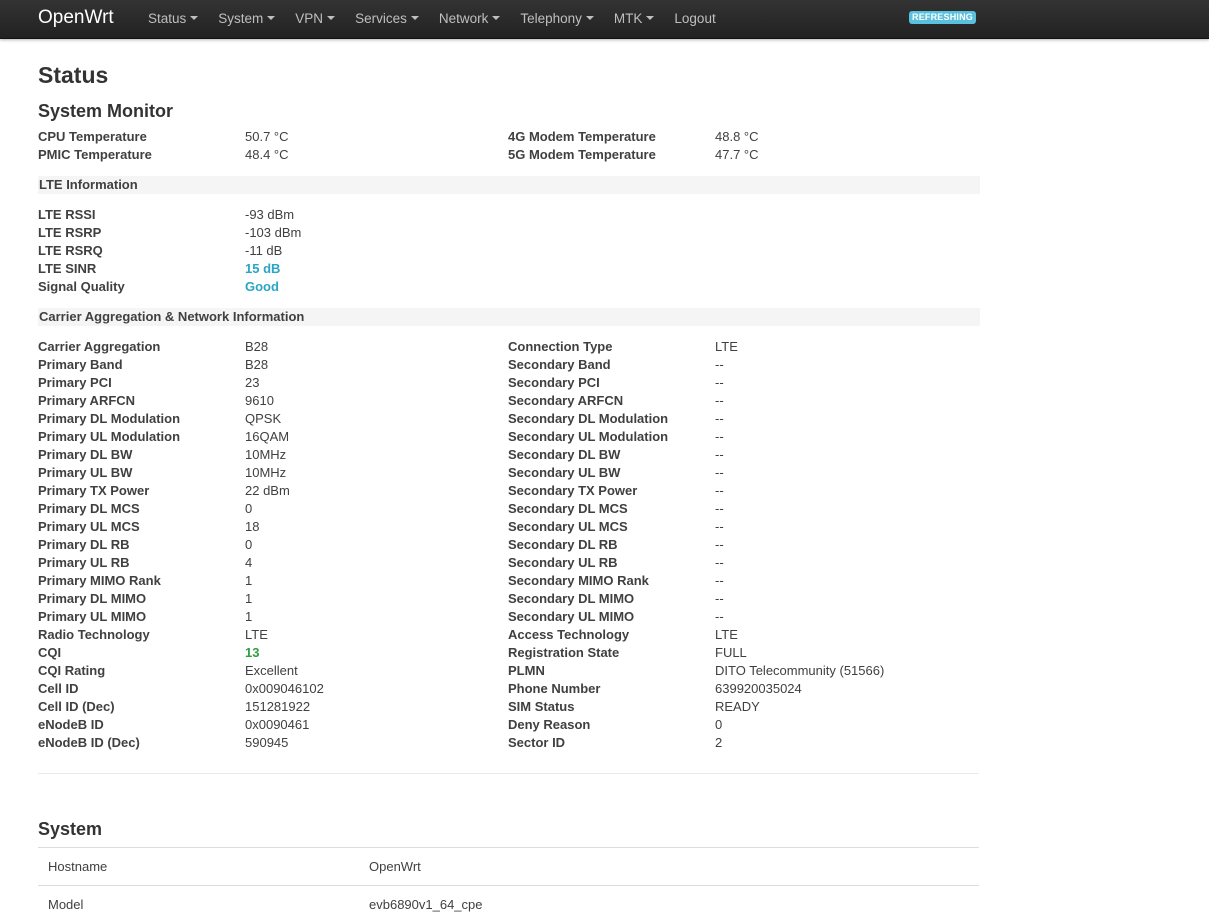  I want to click on info-label: Secondary DL MCS, so click(568, 509).